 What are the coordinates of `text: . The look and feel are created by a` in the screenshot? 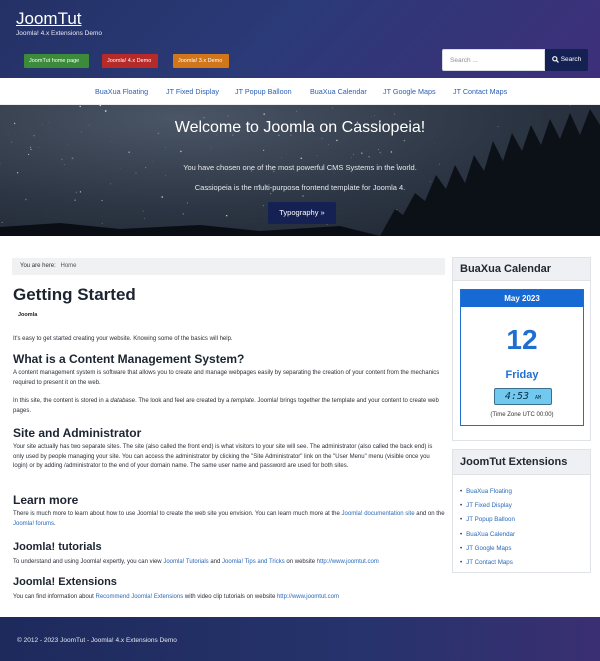 It's located at (183, 401).